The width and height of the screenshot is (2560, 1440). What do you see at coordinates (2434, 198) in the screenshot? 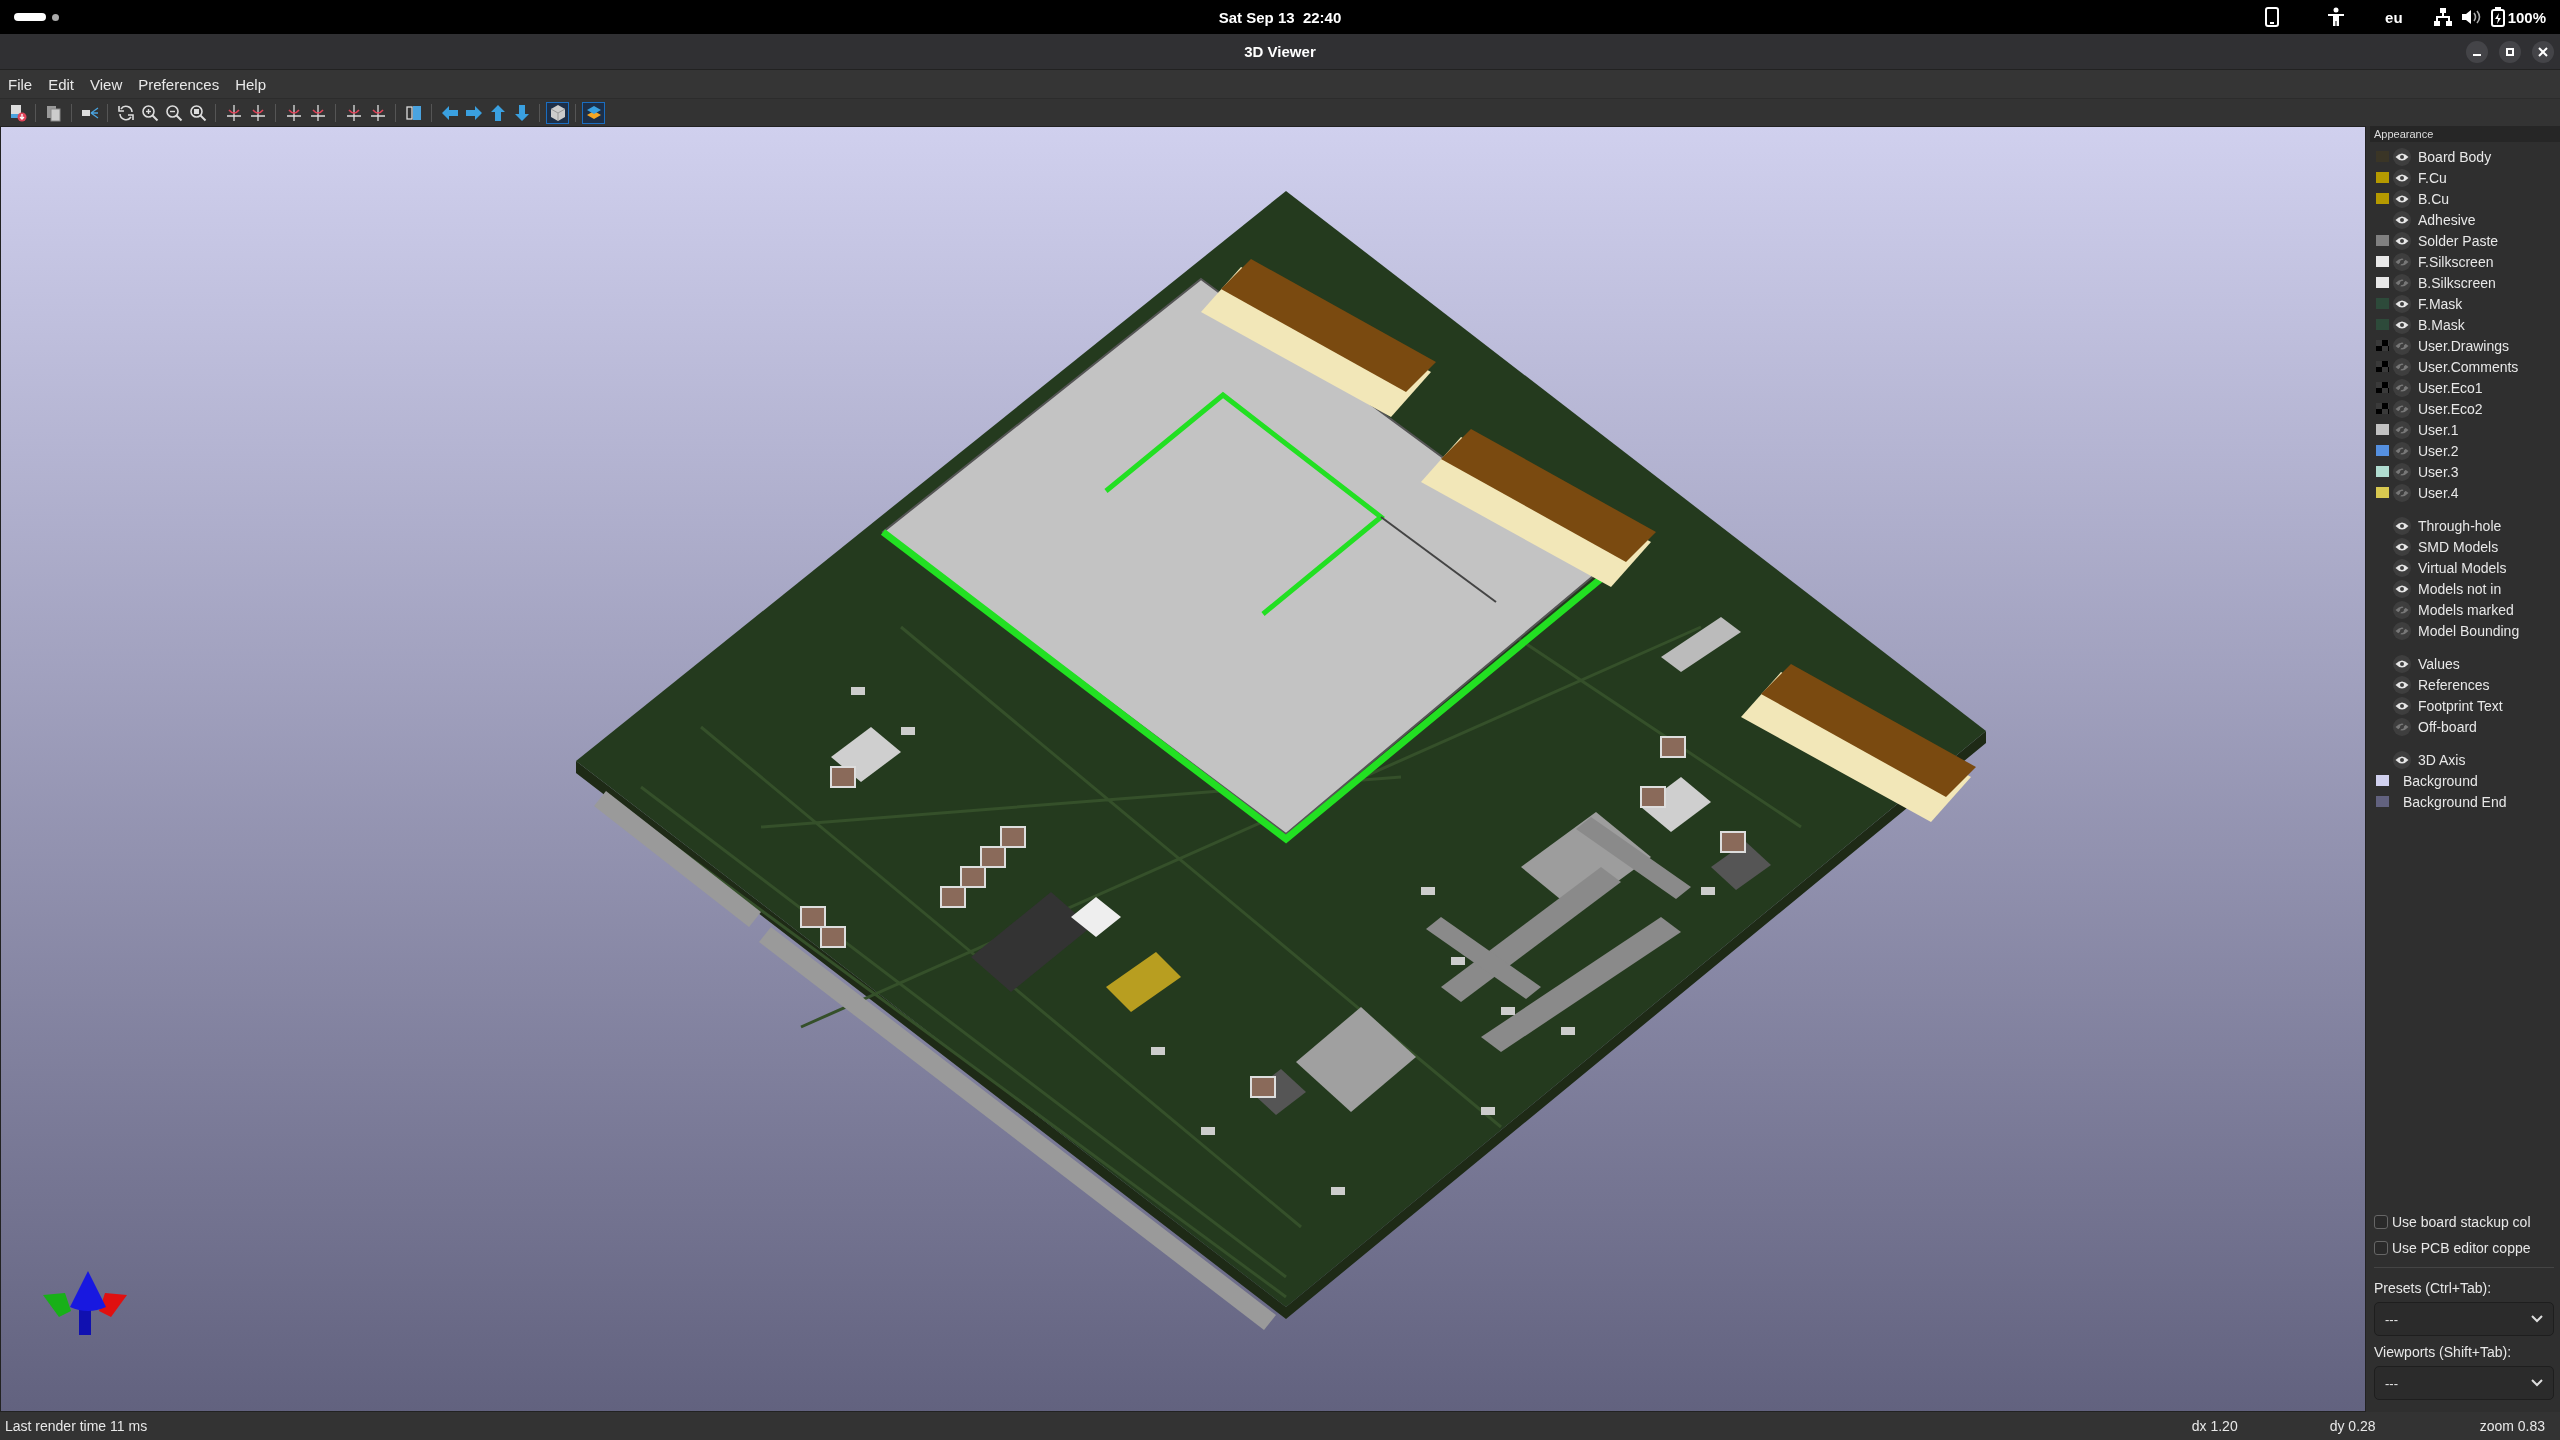
I see `layer-label: B.Cu` at bounding box center [2434, 198].